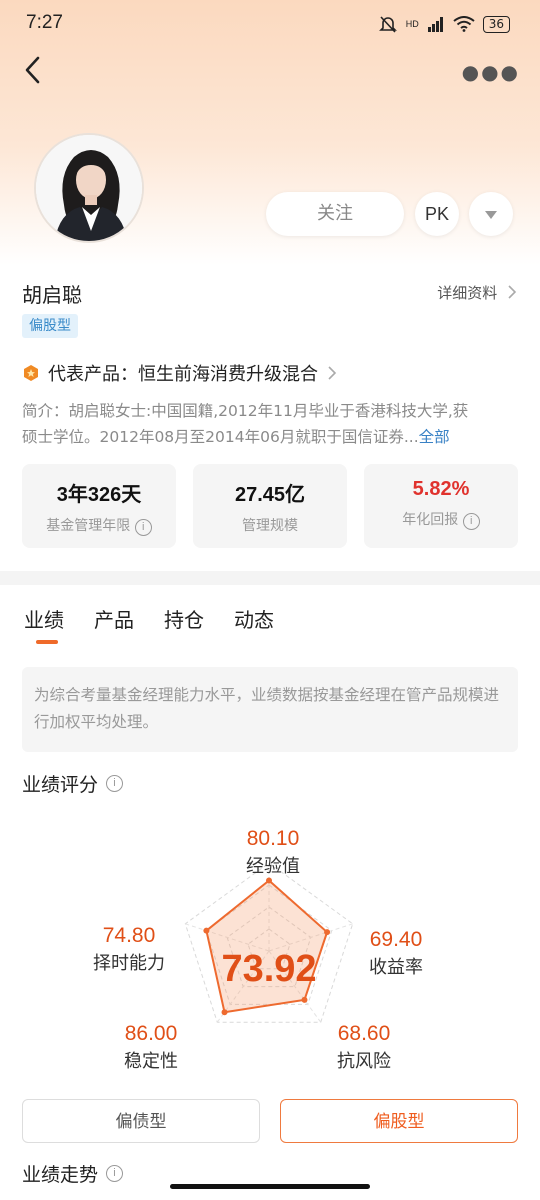 The height and width of the screenshot is (1200, 540). Describe the element at coordinates (268, 969) in the screenshot. I see `total-score: 73.92` at that location.